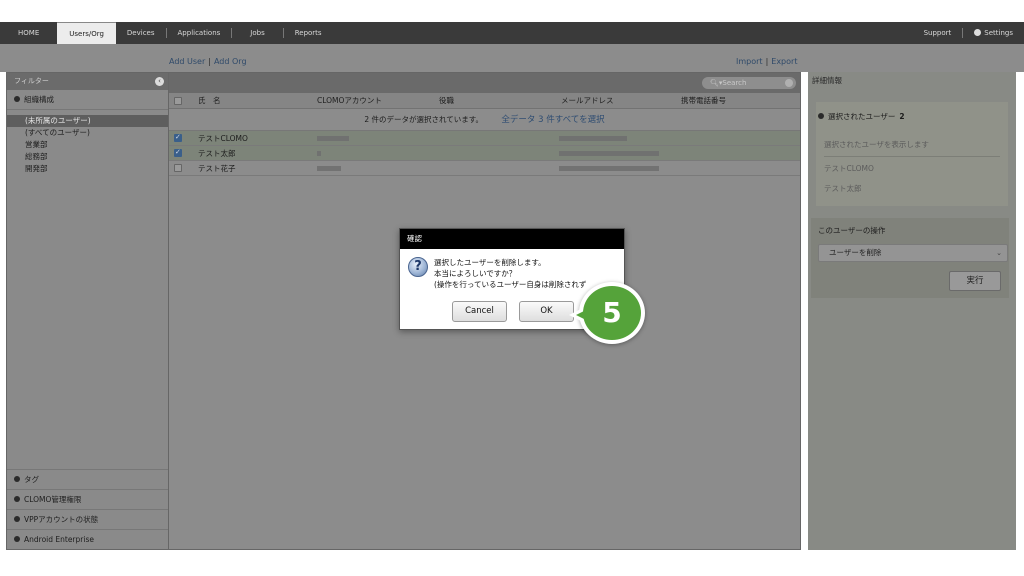  Describe the element at coordinates (87, 133) in the screenshot. I see `org-item-all: (すべてのユーザー)` at that location.